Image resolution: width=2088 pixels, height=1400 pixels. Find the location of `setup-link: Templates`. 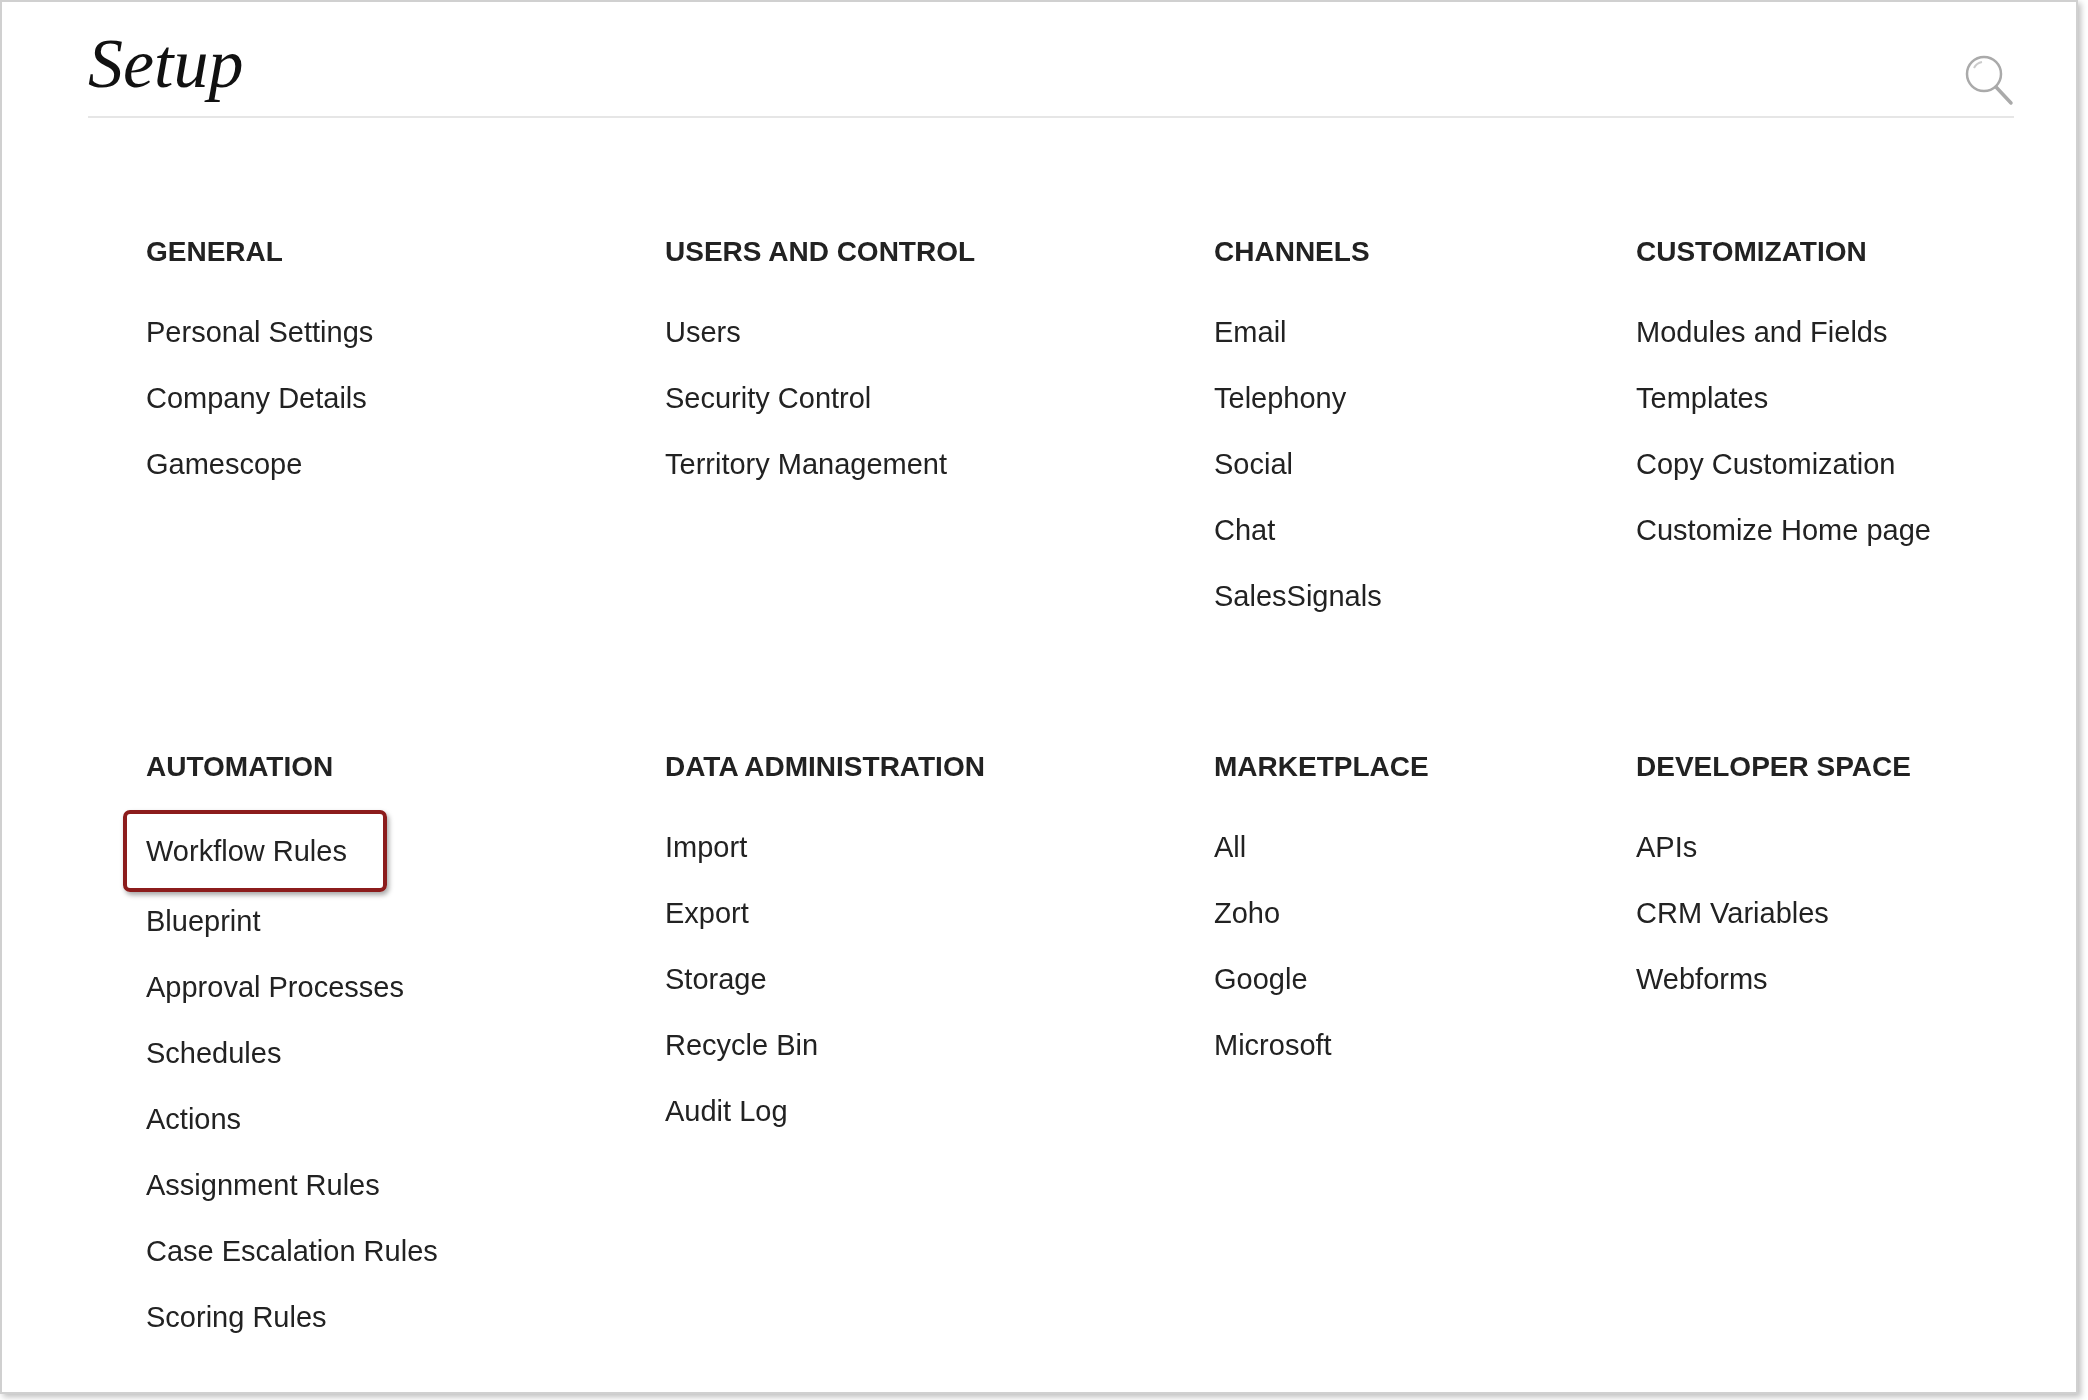

setup-link: Templates is located at coordinates (1702, 398).